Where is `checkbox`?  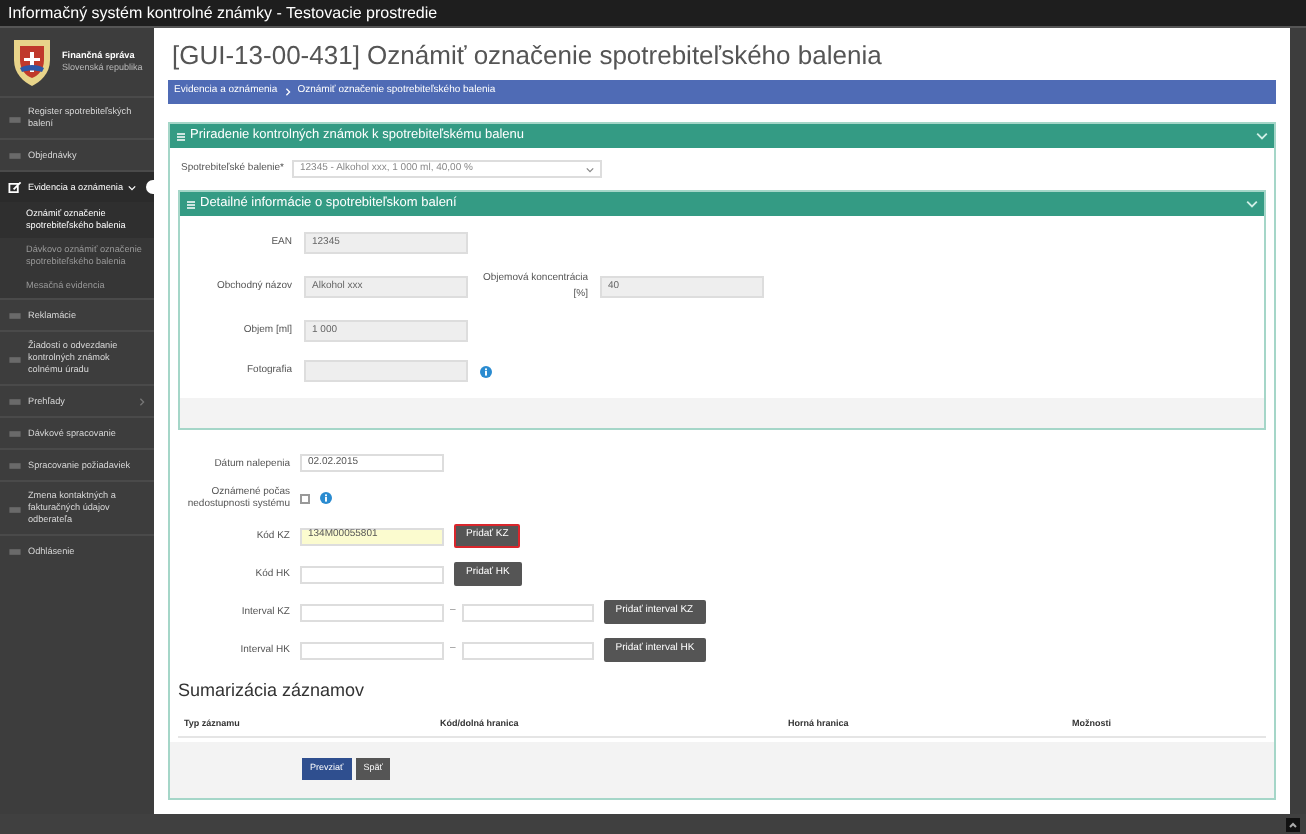
checkbox is located at coordinates (305, 498).